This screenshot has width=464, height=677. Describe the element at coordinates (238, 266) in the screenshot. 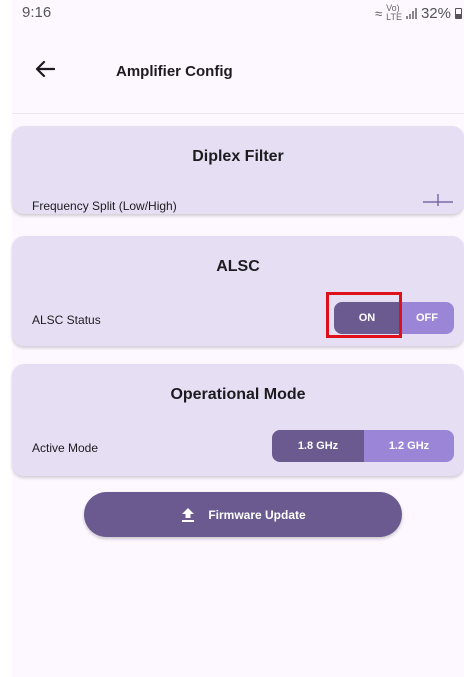

I see `alsc-title: ALSC` at that location.